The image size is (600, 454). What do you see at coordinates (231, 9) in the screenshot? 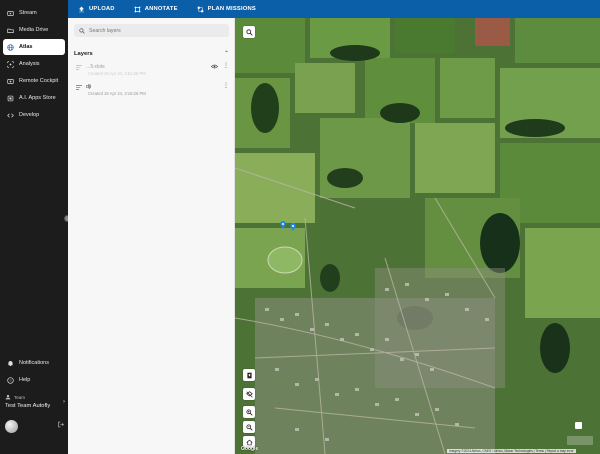
I see `plan-missions-label: PLAN MISSIONS` at bounding box center [231, 9].